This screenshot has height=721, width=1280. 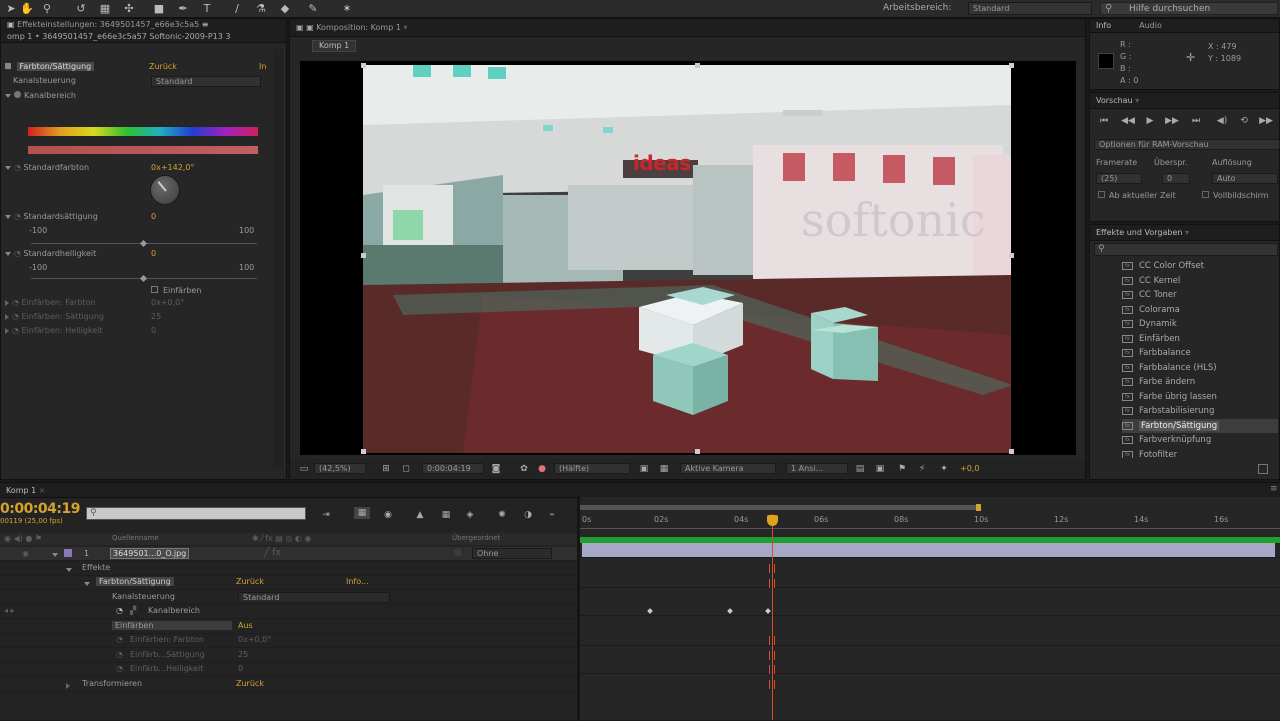 What do you see at coordinates (687, 28) in the screenshot?
I see `composition-tab: ▣ ▣ Komposition: Komp 1 ▾` at bounding box center [687, 28].